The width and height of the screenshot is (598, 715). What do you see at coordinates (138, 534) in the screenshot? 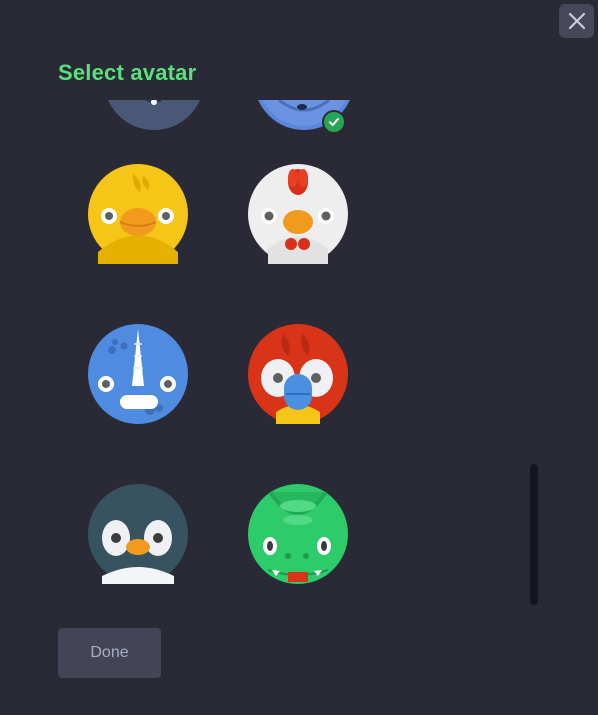
I see `avatar-penguin` at bounding box center [138, 534].